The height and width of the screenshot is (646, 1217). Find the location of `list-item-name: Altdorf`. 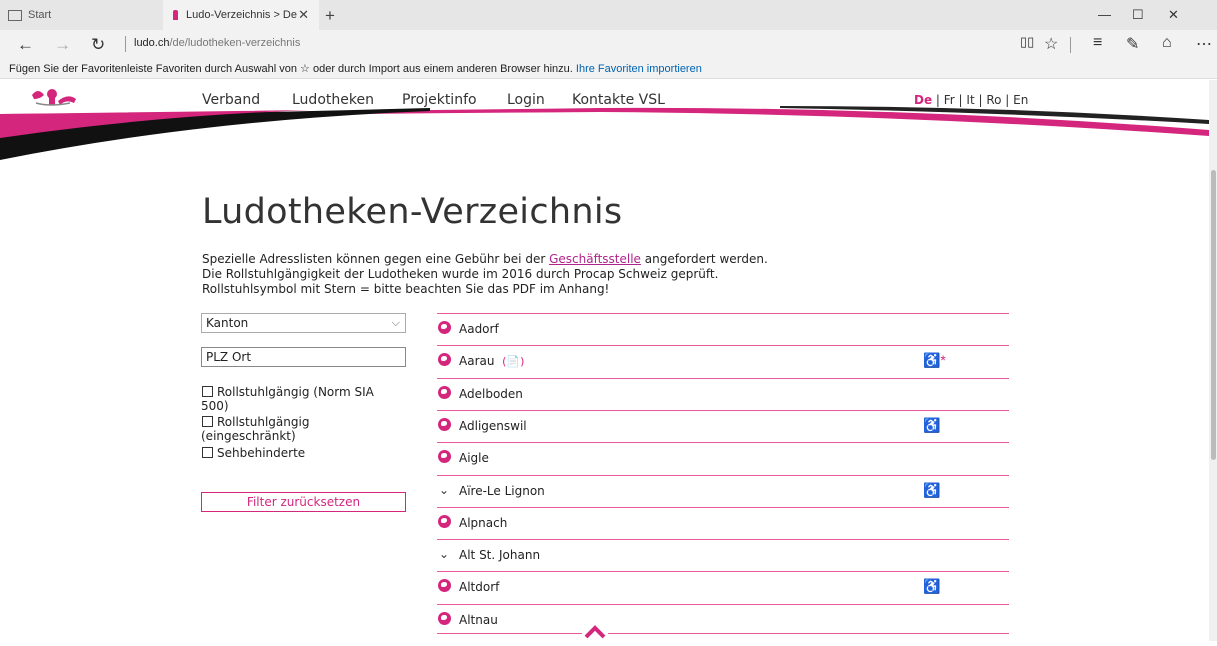

list-item-name: Altdorf is located at coordinates (479, 587).